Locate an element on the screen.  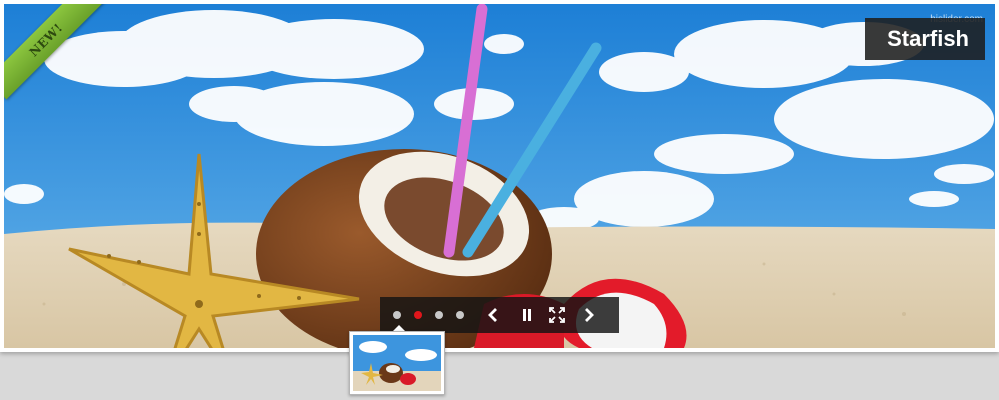
slide-thumbnail is located at coordinates (397, 363).